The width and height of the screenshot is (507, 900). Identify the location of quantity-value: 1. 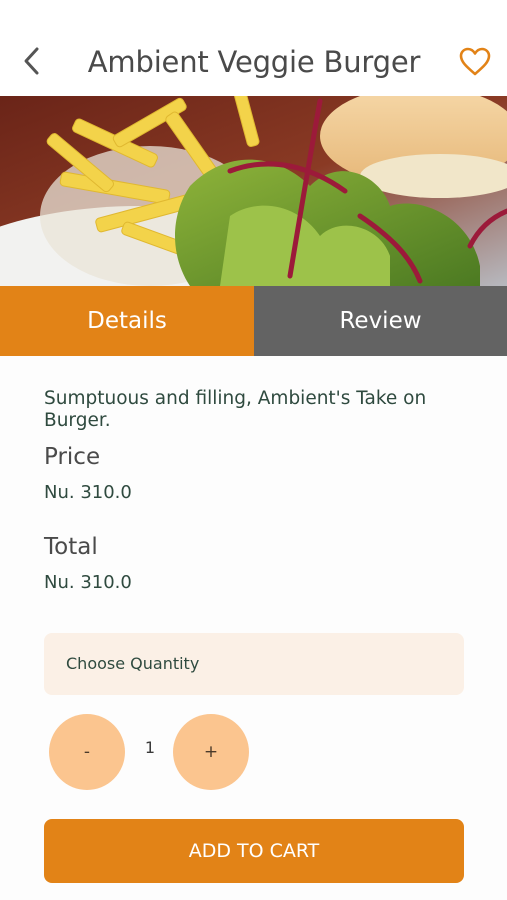
(150, 747).